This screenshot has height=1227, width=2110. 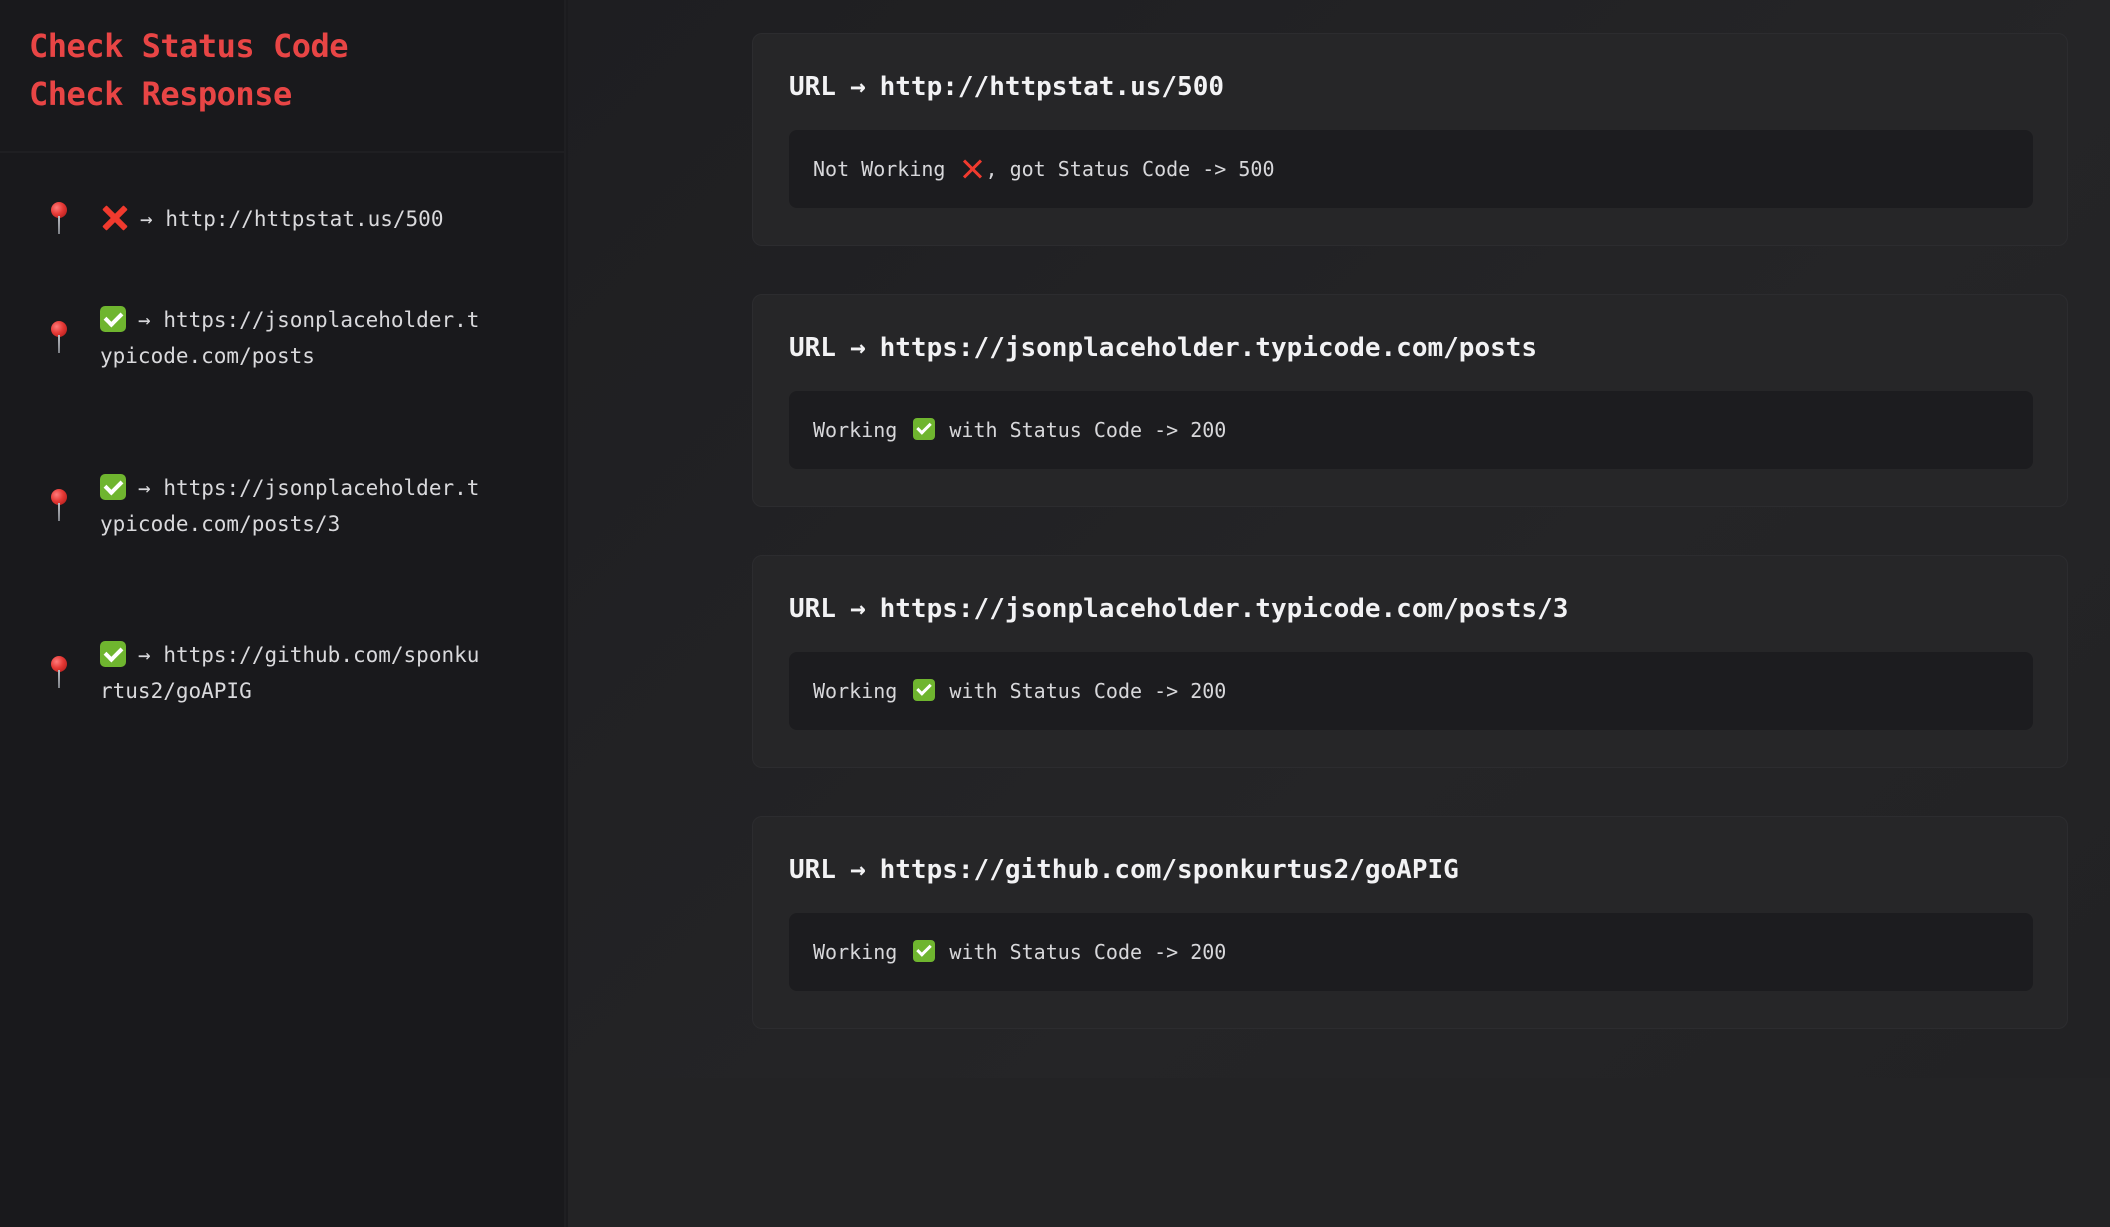 What do you see at coordinates (296, 94) in the screenshot?
I see `check-response-link: Check Response` at bounding box center [296, 94].